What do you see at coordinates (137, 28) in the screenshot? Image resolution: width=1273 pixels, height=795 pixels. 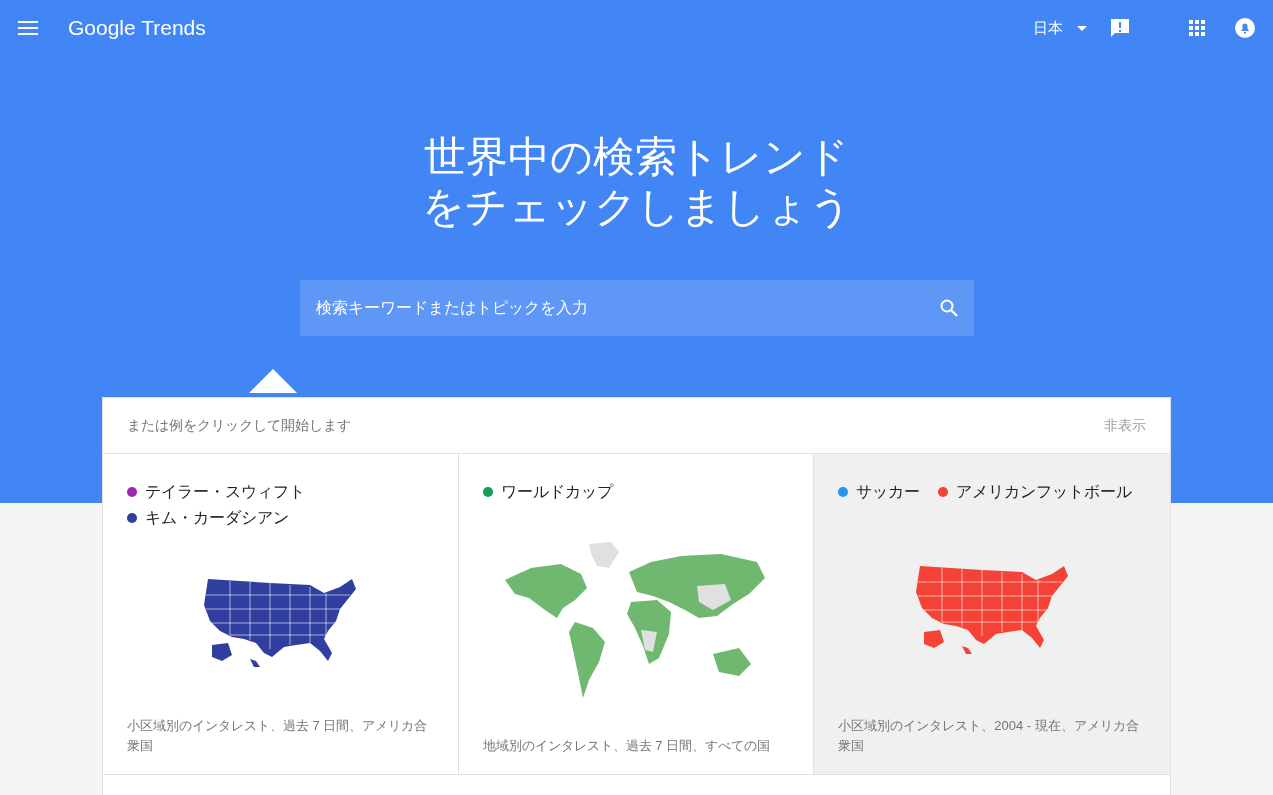 I see `logo: Google Trends` at bounding box center [137, 28].